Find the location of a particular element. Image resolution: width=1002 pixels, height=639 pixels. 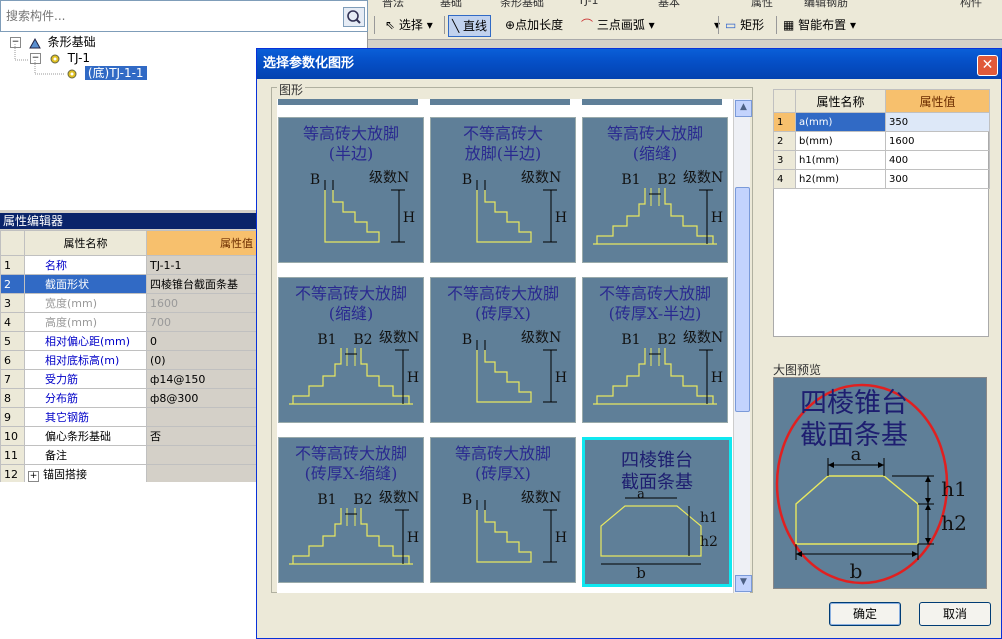

row-number: 12 is located at coordinates (12, 474).